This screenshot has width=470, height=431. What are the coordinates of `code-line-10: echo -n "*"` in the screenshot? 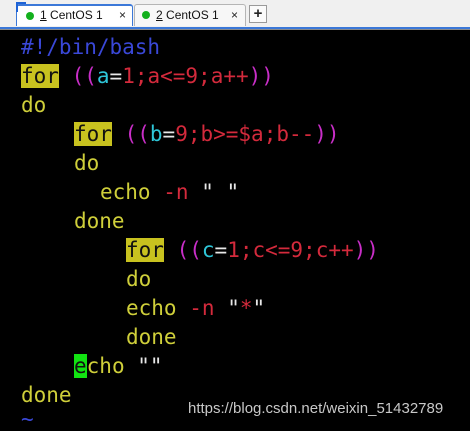 It's located at (195, 308).